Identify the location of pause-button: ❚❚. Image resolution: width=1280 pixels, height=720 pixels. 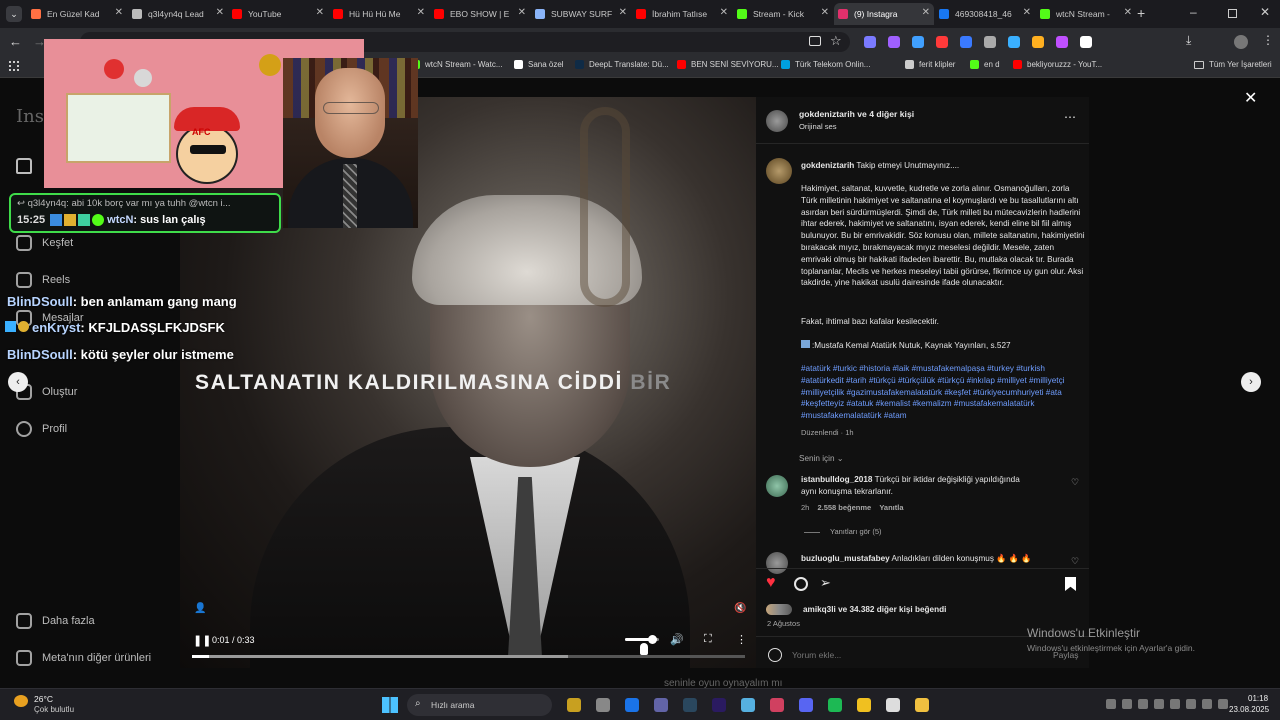
(202, 640).